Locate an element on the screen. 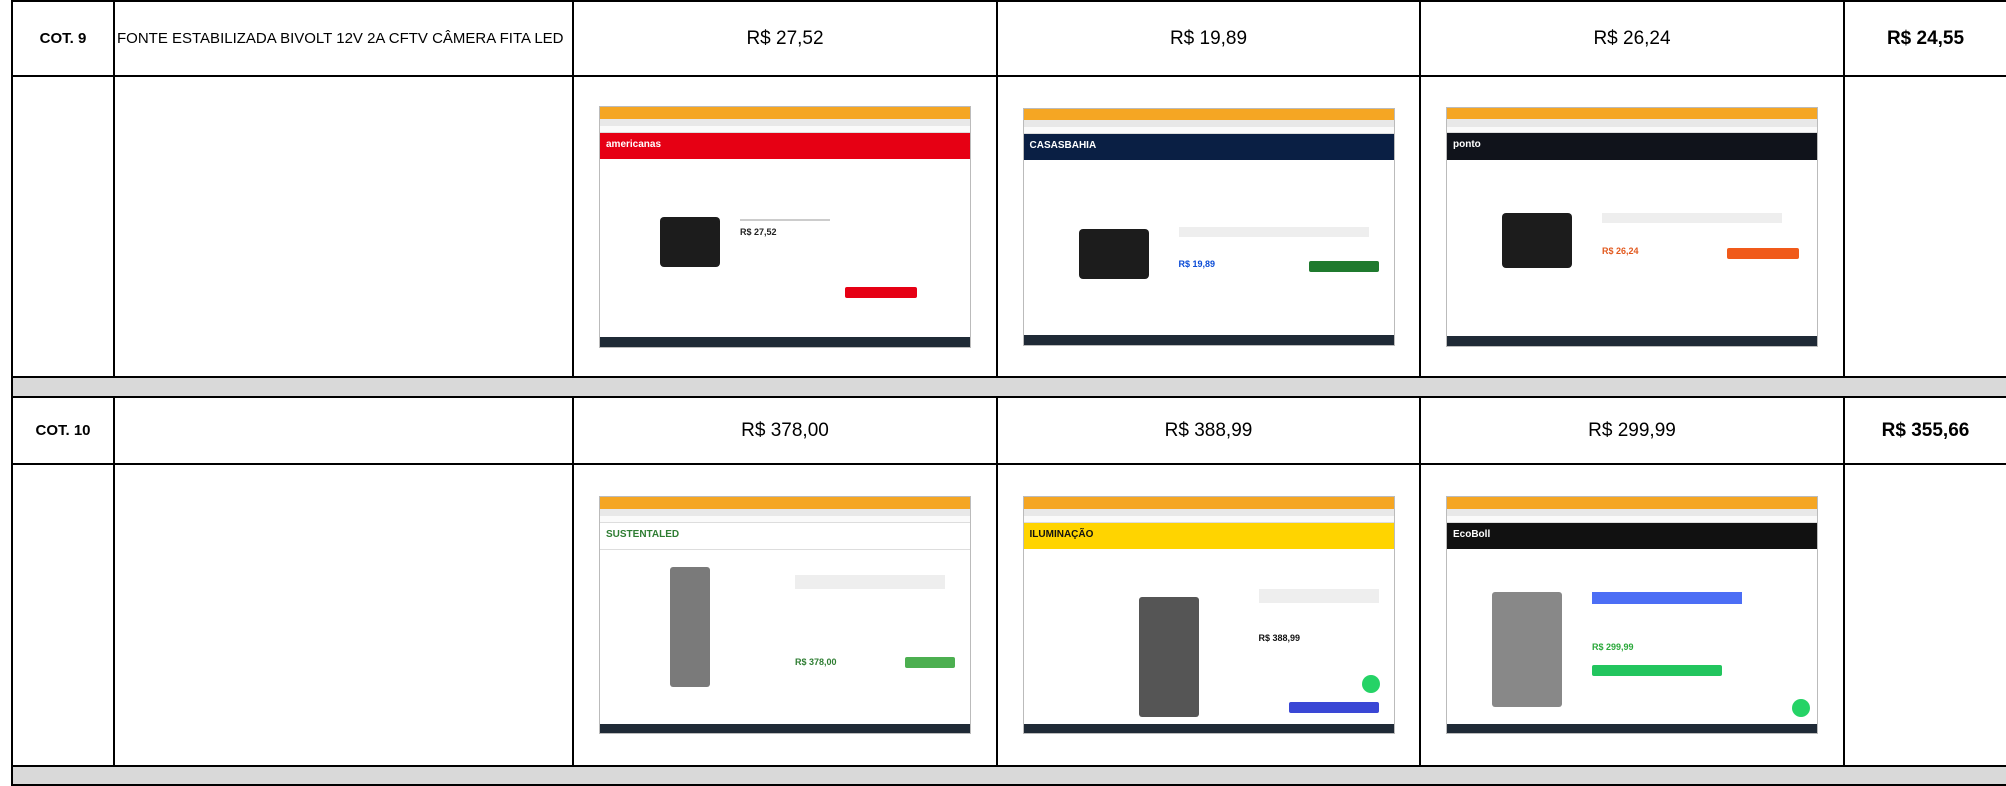 This screenshot has width=2006, height=786. price-vendor-2: R$ 19,89 is located at coordinates (1208, 38).